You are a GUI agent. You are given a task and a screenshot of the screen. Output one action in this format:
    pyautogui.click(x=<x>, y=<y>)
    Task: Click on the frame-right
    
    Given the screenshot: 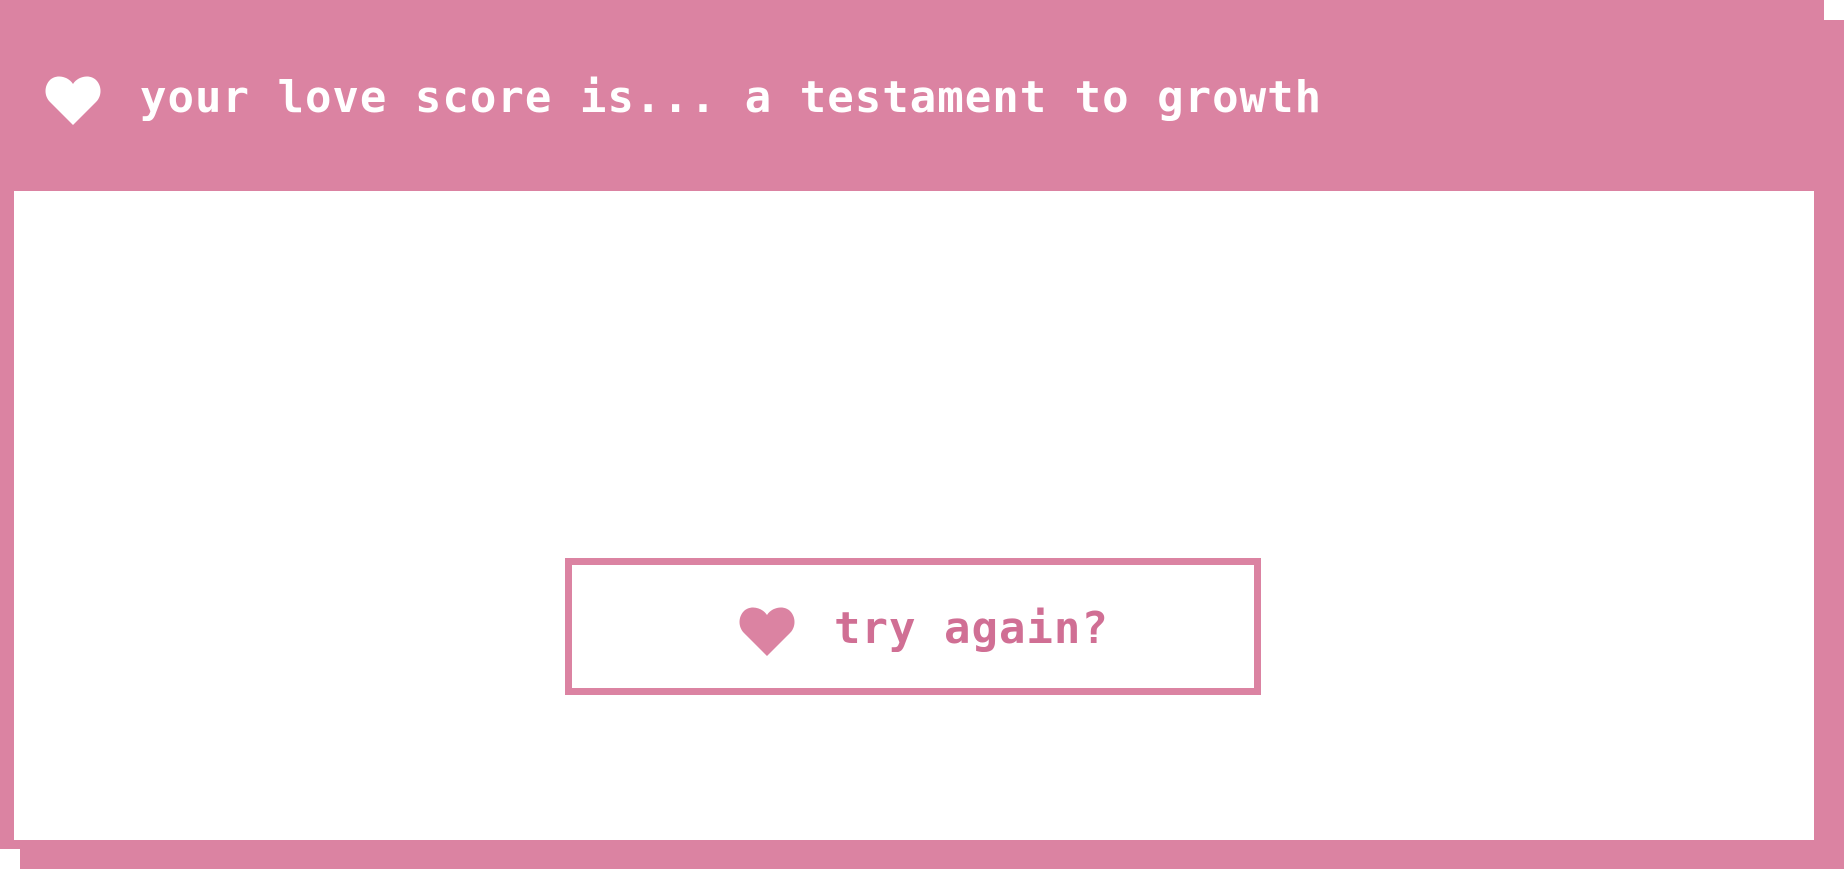 What is the action you would take?
    pyautogui.click(x=1820, y=520)
    